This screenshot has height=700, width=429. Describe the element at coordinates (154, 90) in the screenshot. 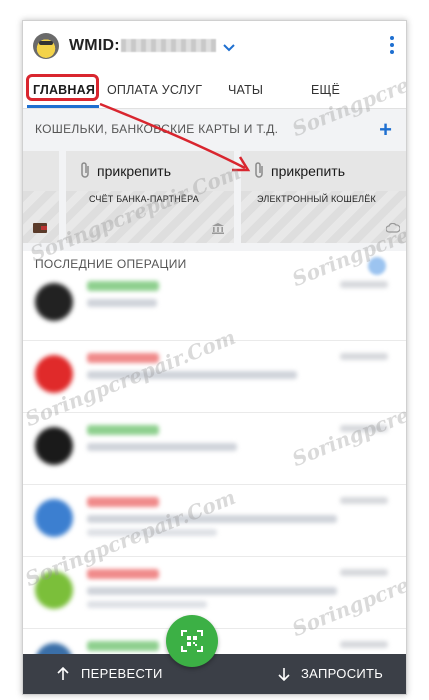

I see `tab-payments: ОПЛАТА УСЛУГ` at that location.